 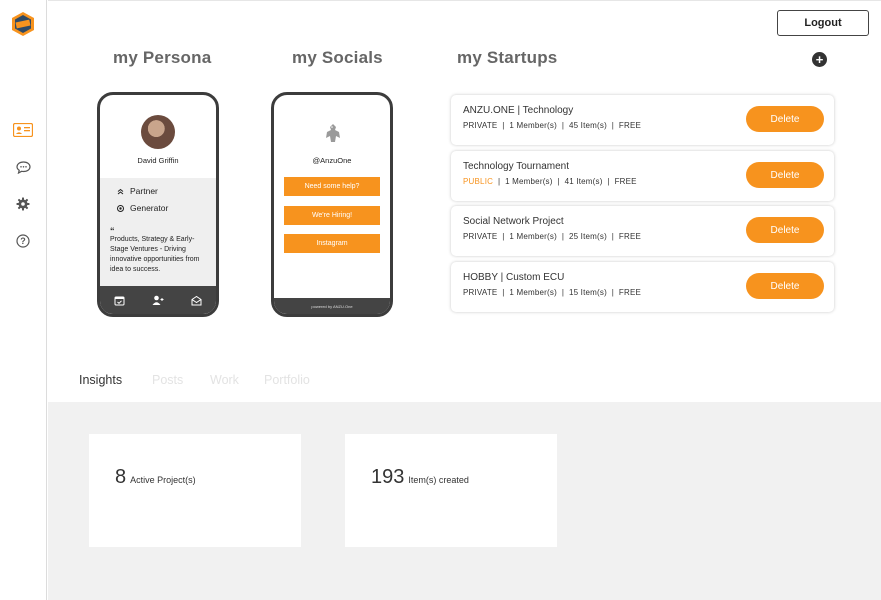 What do you see at coordinates (163, 480) in the screenshot?
I see `stat-label: Active Project(s)` at bounding box center [163, 480].